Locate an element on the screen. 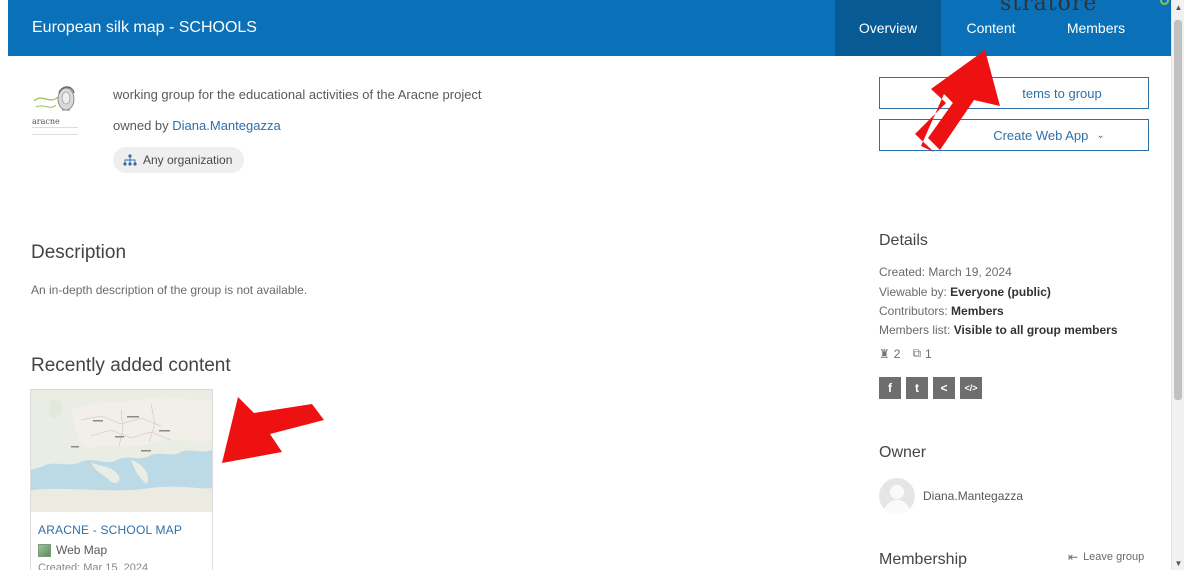 This screenshot has height=570, width=1184. scroll-up-icon: ▲ is located at coordinates (1178, 8).